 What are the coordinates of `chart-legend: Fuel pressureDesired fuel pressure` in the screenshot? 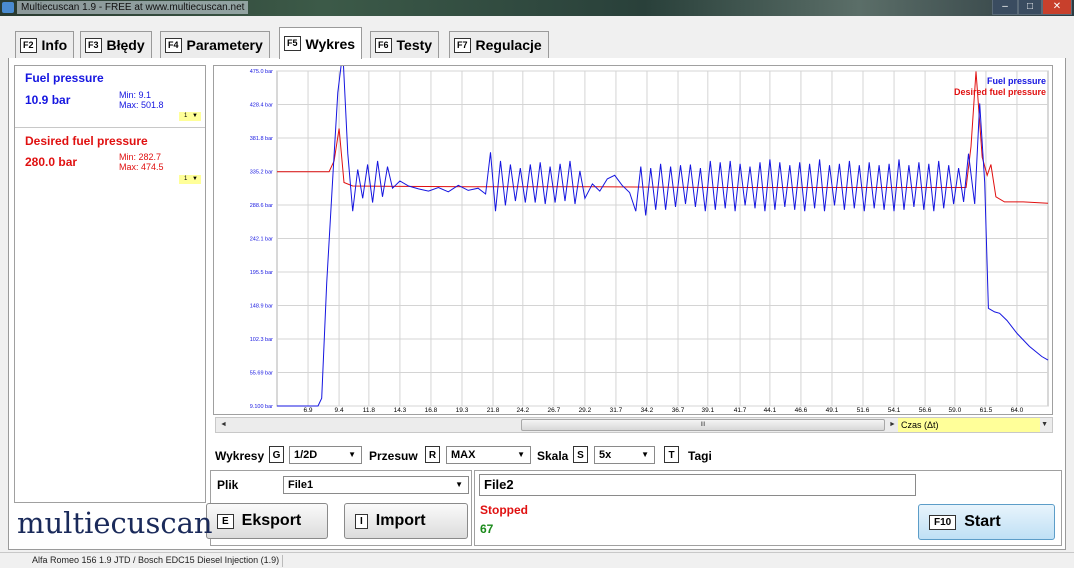 It's located at (1000, 86).